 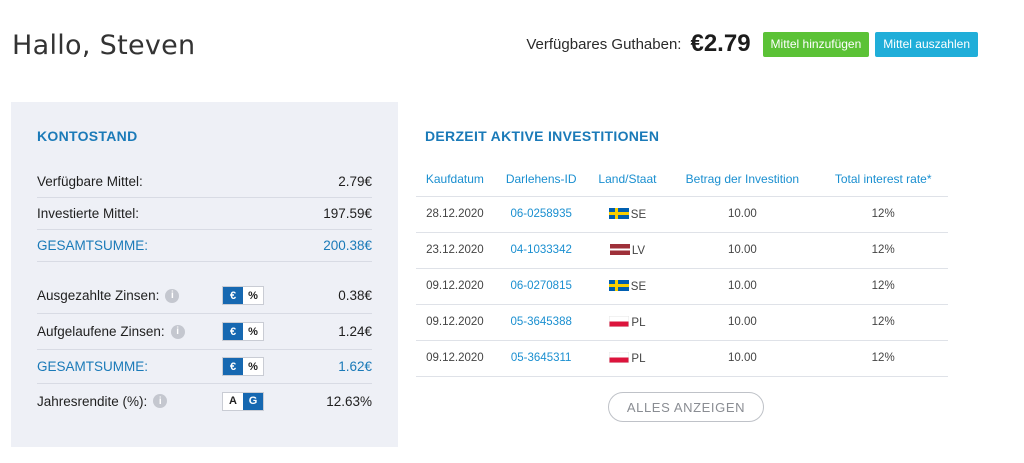 What do you see at coordinates (541, 322) in the screenshot?
I see `loan-id-link: 05-3645388` at bounding box center [541, 322].